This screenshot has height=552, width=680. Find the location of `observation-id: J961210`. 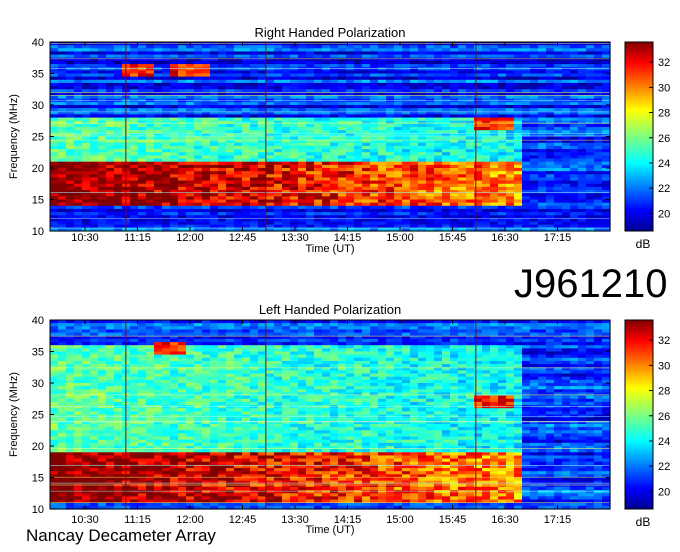

observation-id: J961210 is located at coordinates (591, 284).